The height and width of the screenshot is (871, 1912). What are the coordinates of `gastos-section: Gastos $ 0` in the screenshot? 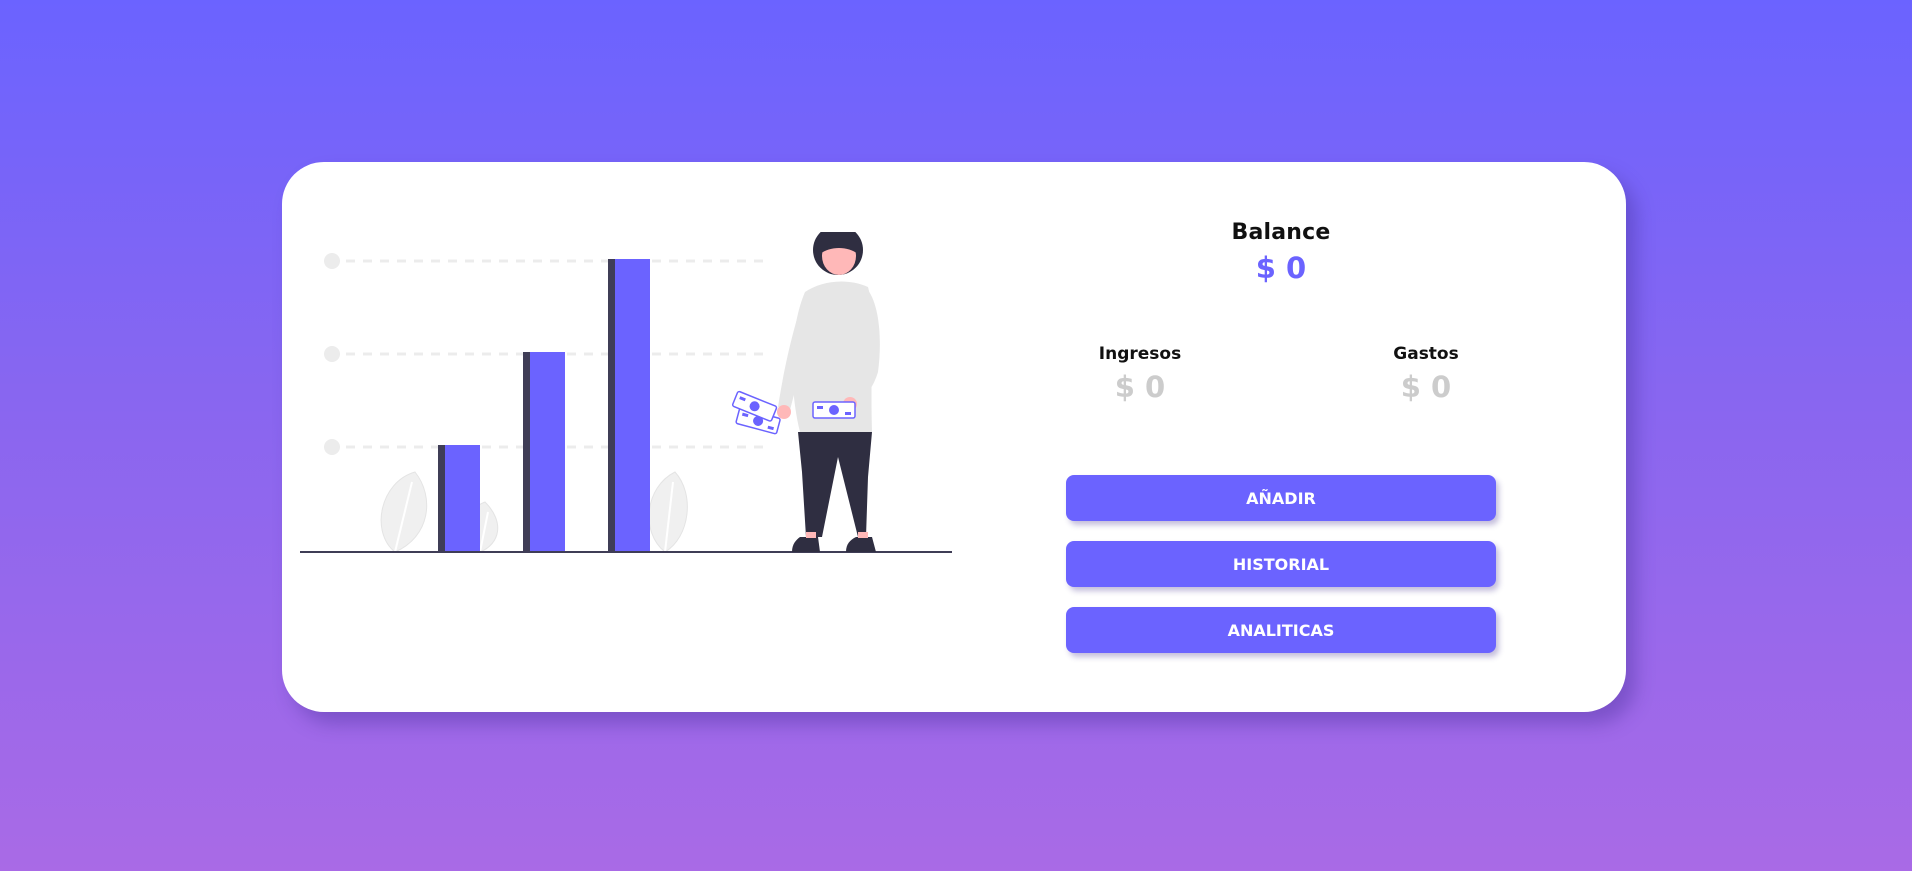 It's located at (1426, 374).